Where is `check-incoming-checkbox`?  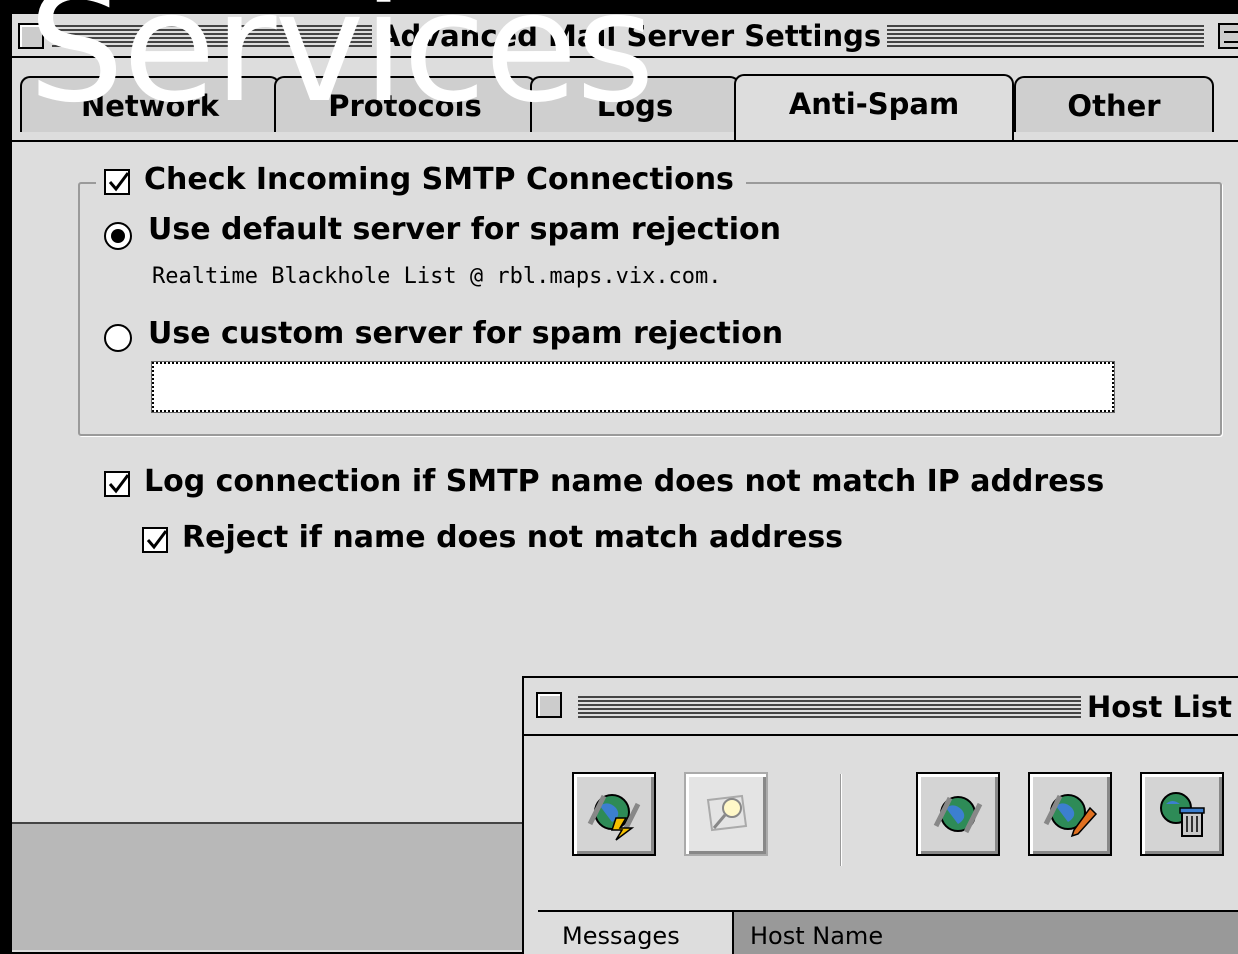 check-incoming-checkbox is located at coordinates (117, 182).